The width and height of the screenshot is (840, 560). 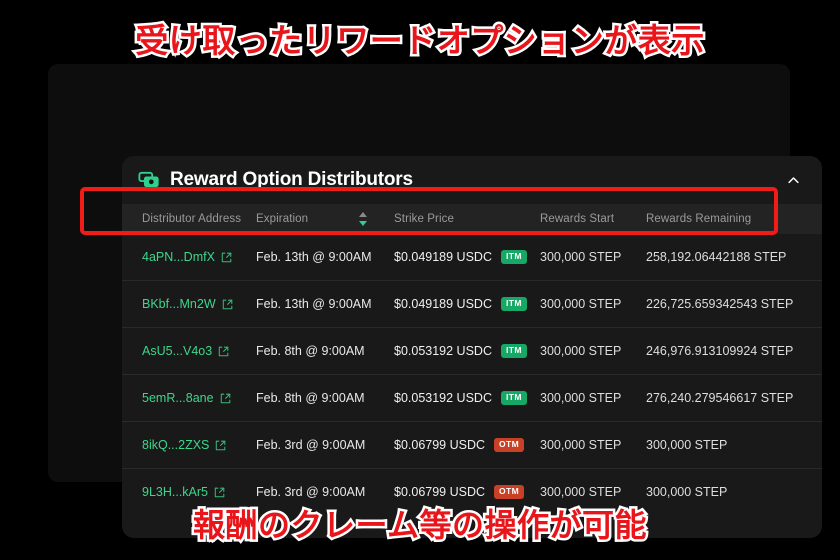 I want to click on card-header: Reward Option Distributors, so click(x=472, y=180).